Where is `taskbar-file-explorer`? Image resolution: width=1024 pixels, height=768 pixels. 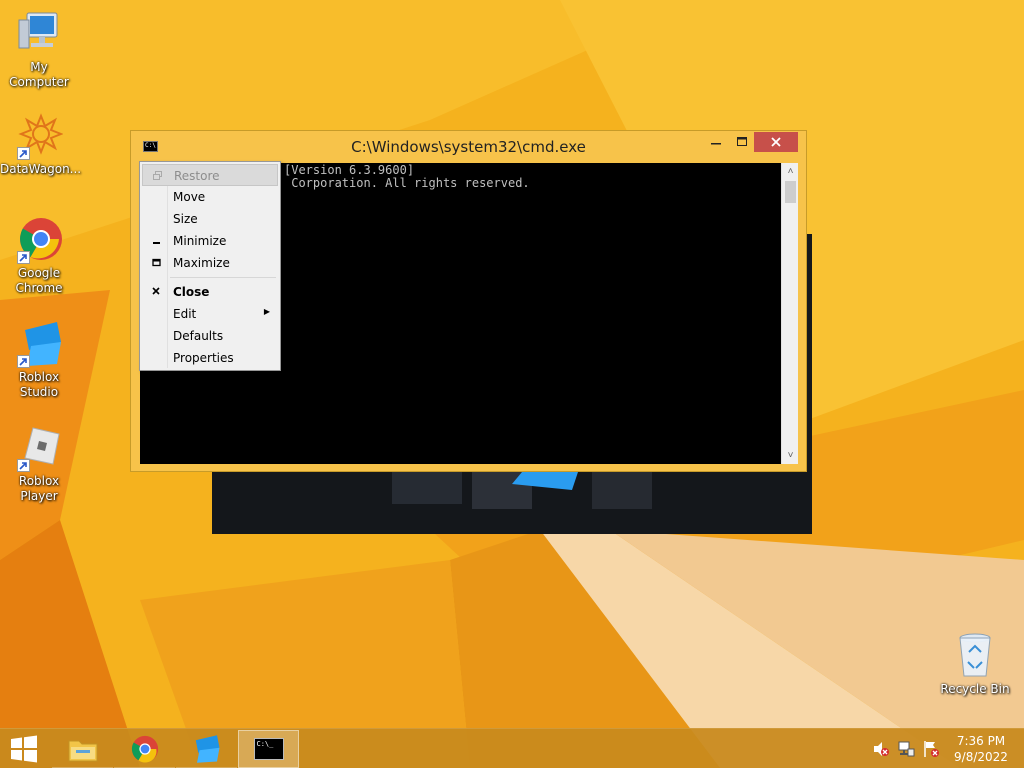 taskbar-file-explorer is located at coordinates (82, 749).